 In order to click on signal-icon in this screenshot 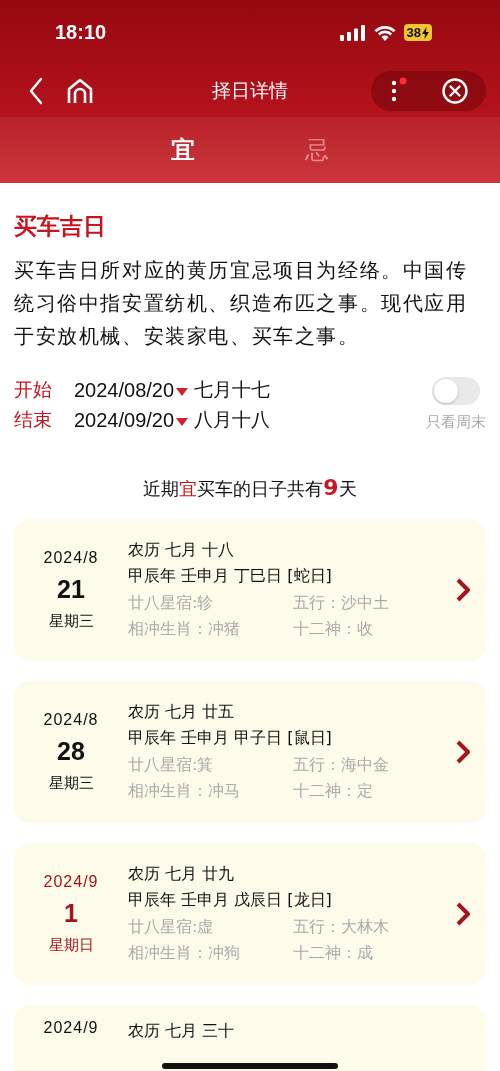, I will do `click(352, 32)`.